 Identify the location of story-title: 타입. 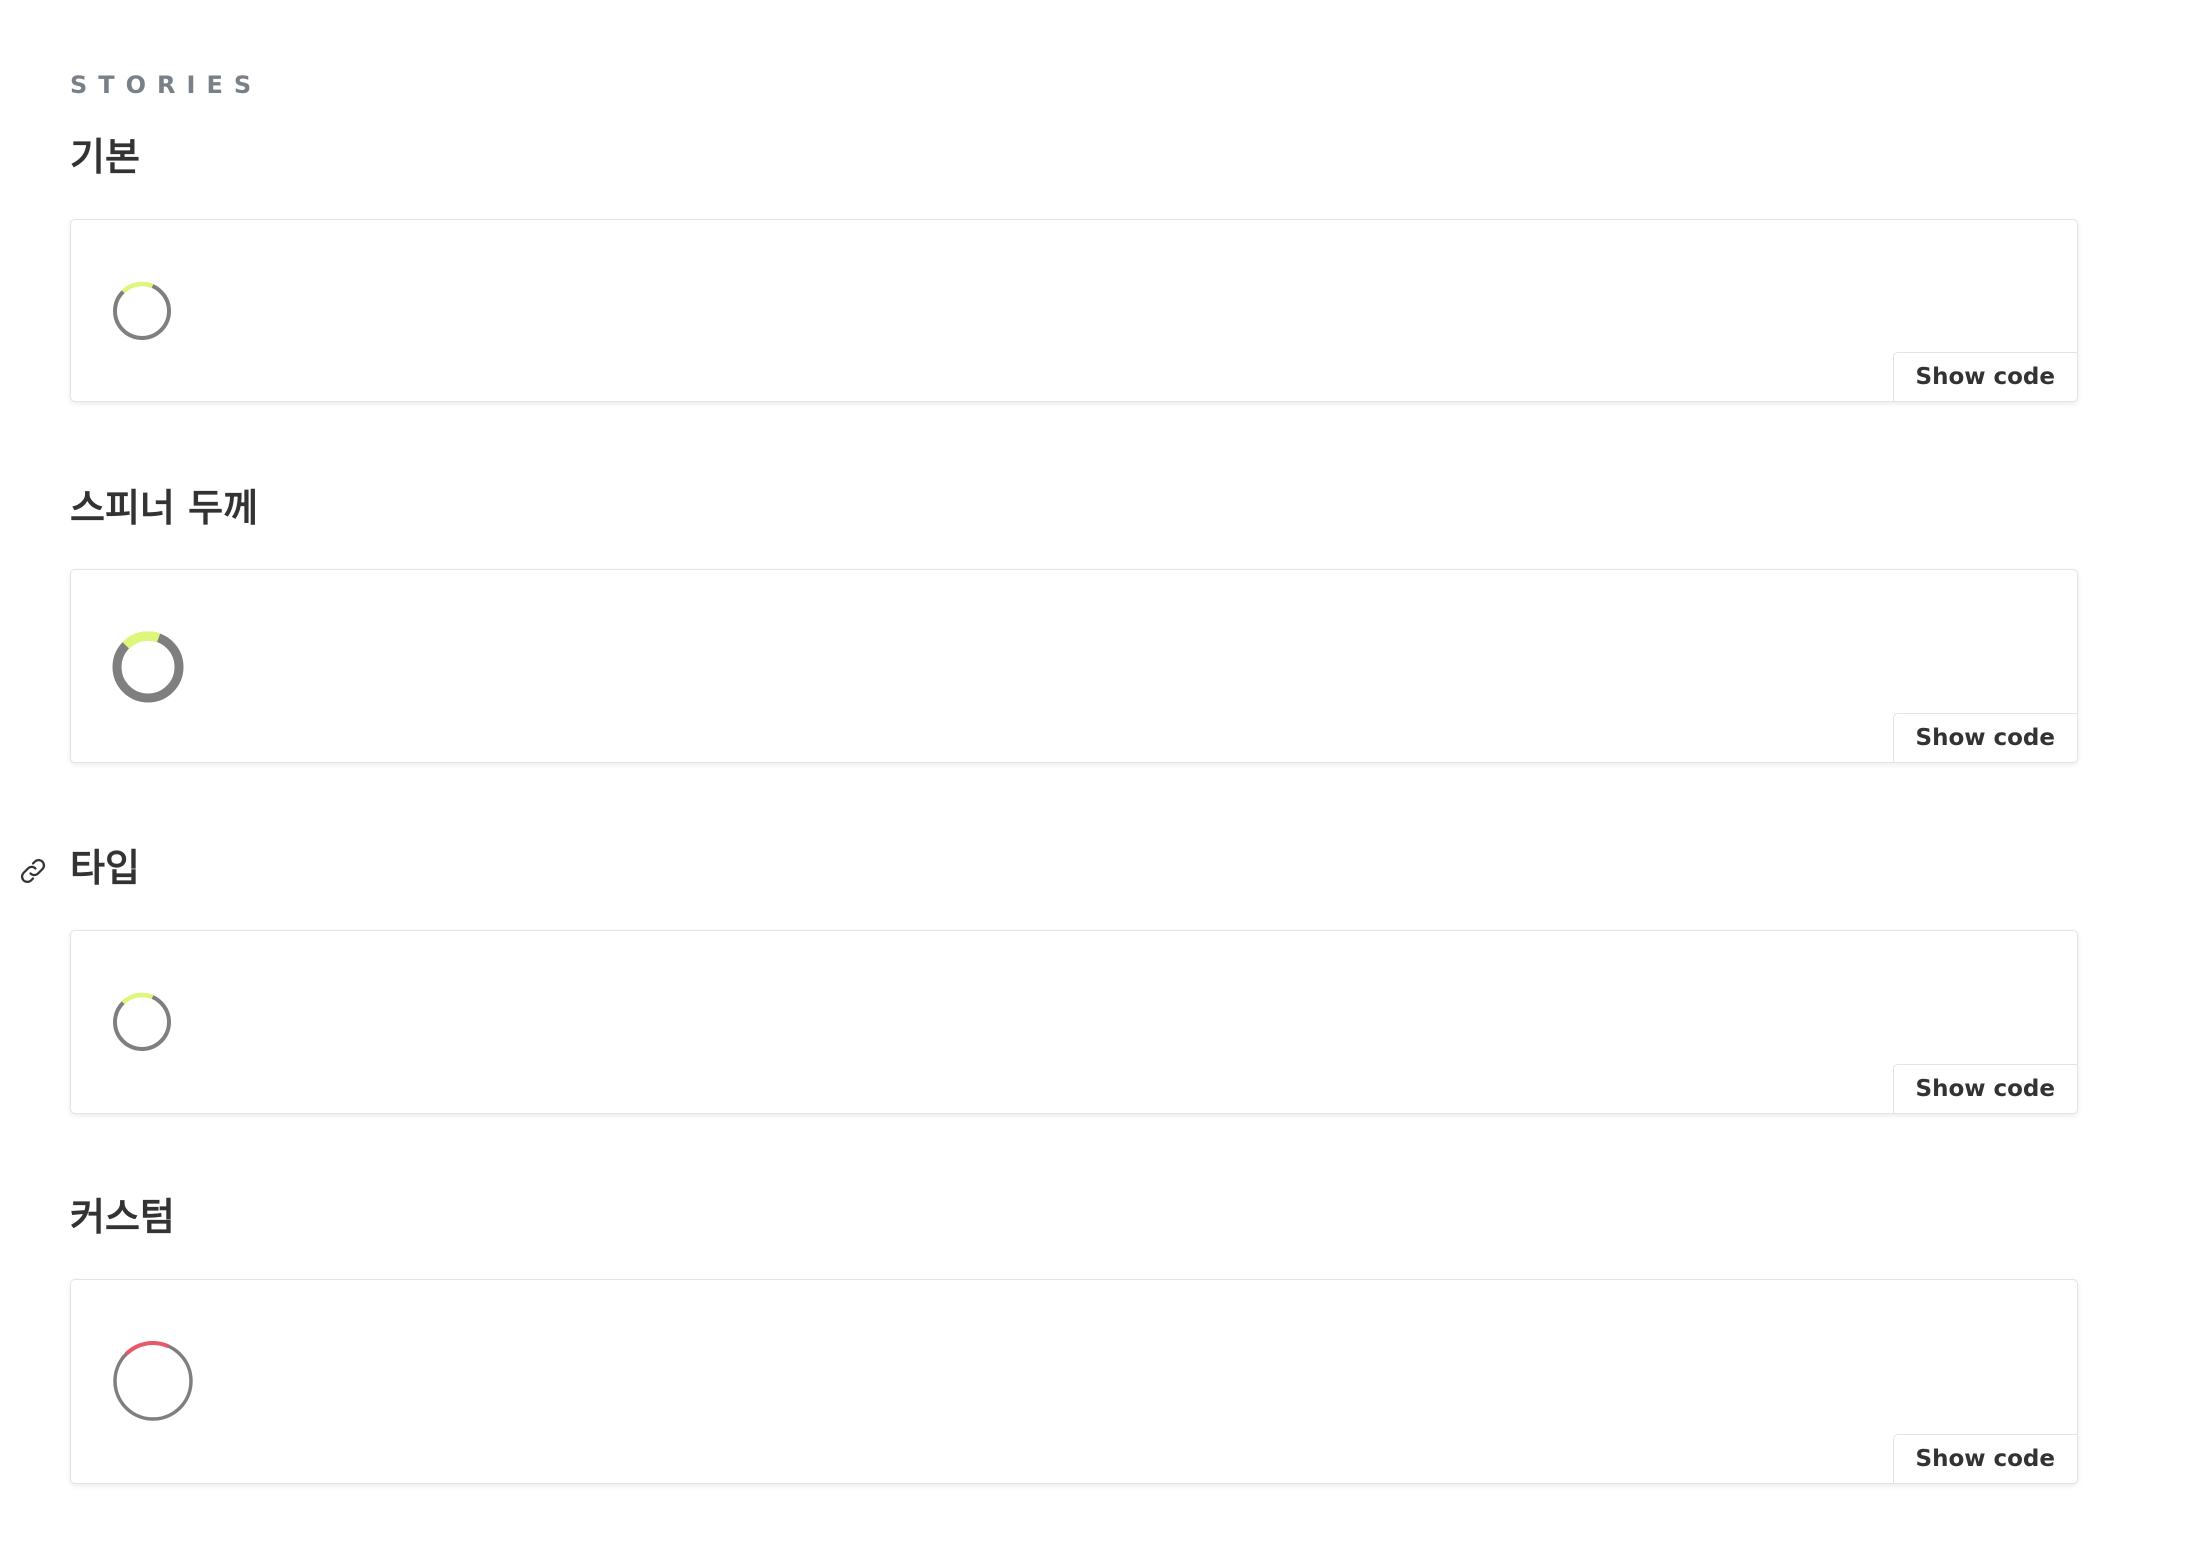
(105, 868).